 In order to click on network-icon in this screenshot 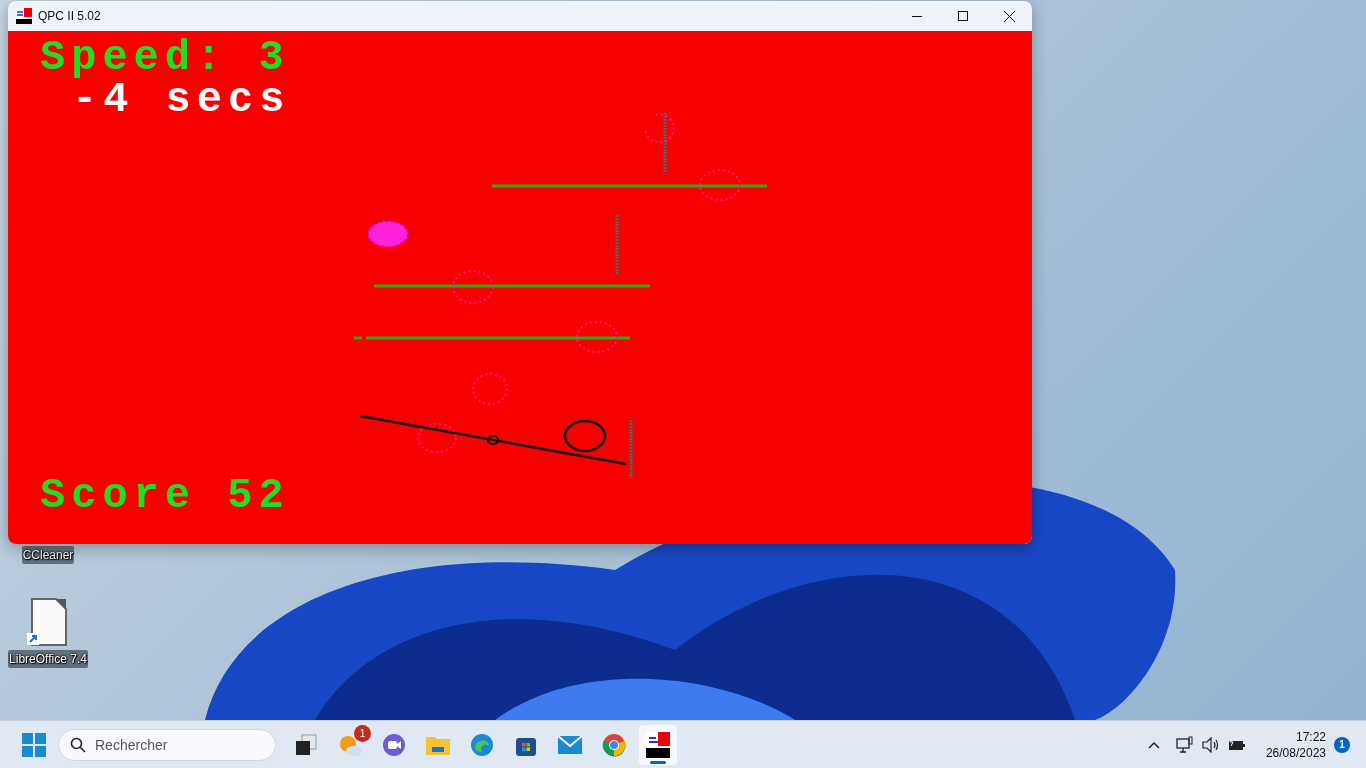, I will do `click(1184, 744)`.